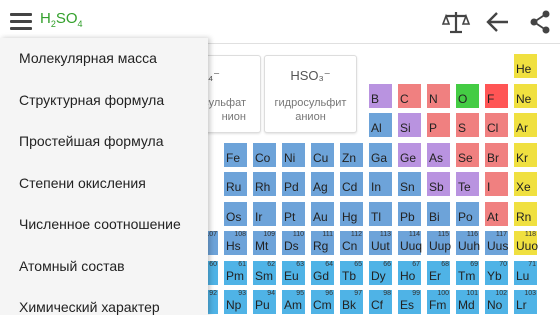 The image size is (560, 315). Describe the element at coordinates (293, 213) in the screenshot. I see `element-cell: Pt` at that location.